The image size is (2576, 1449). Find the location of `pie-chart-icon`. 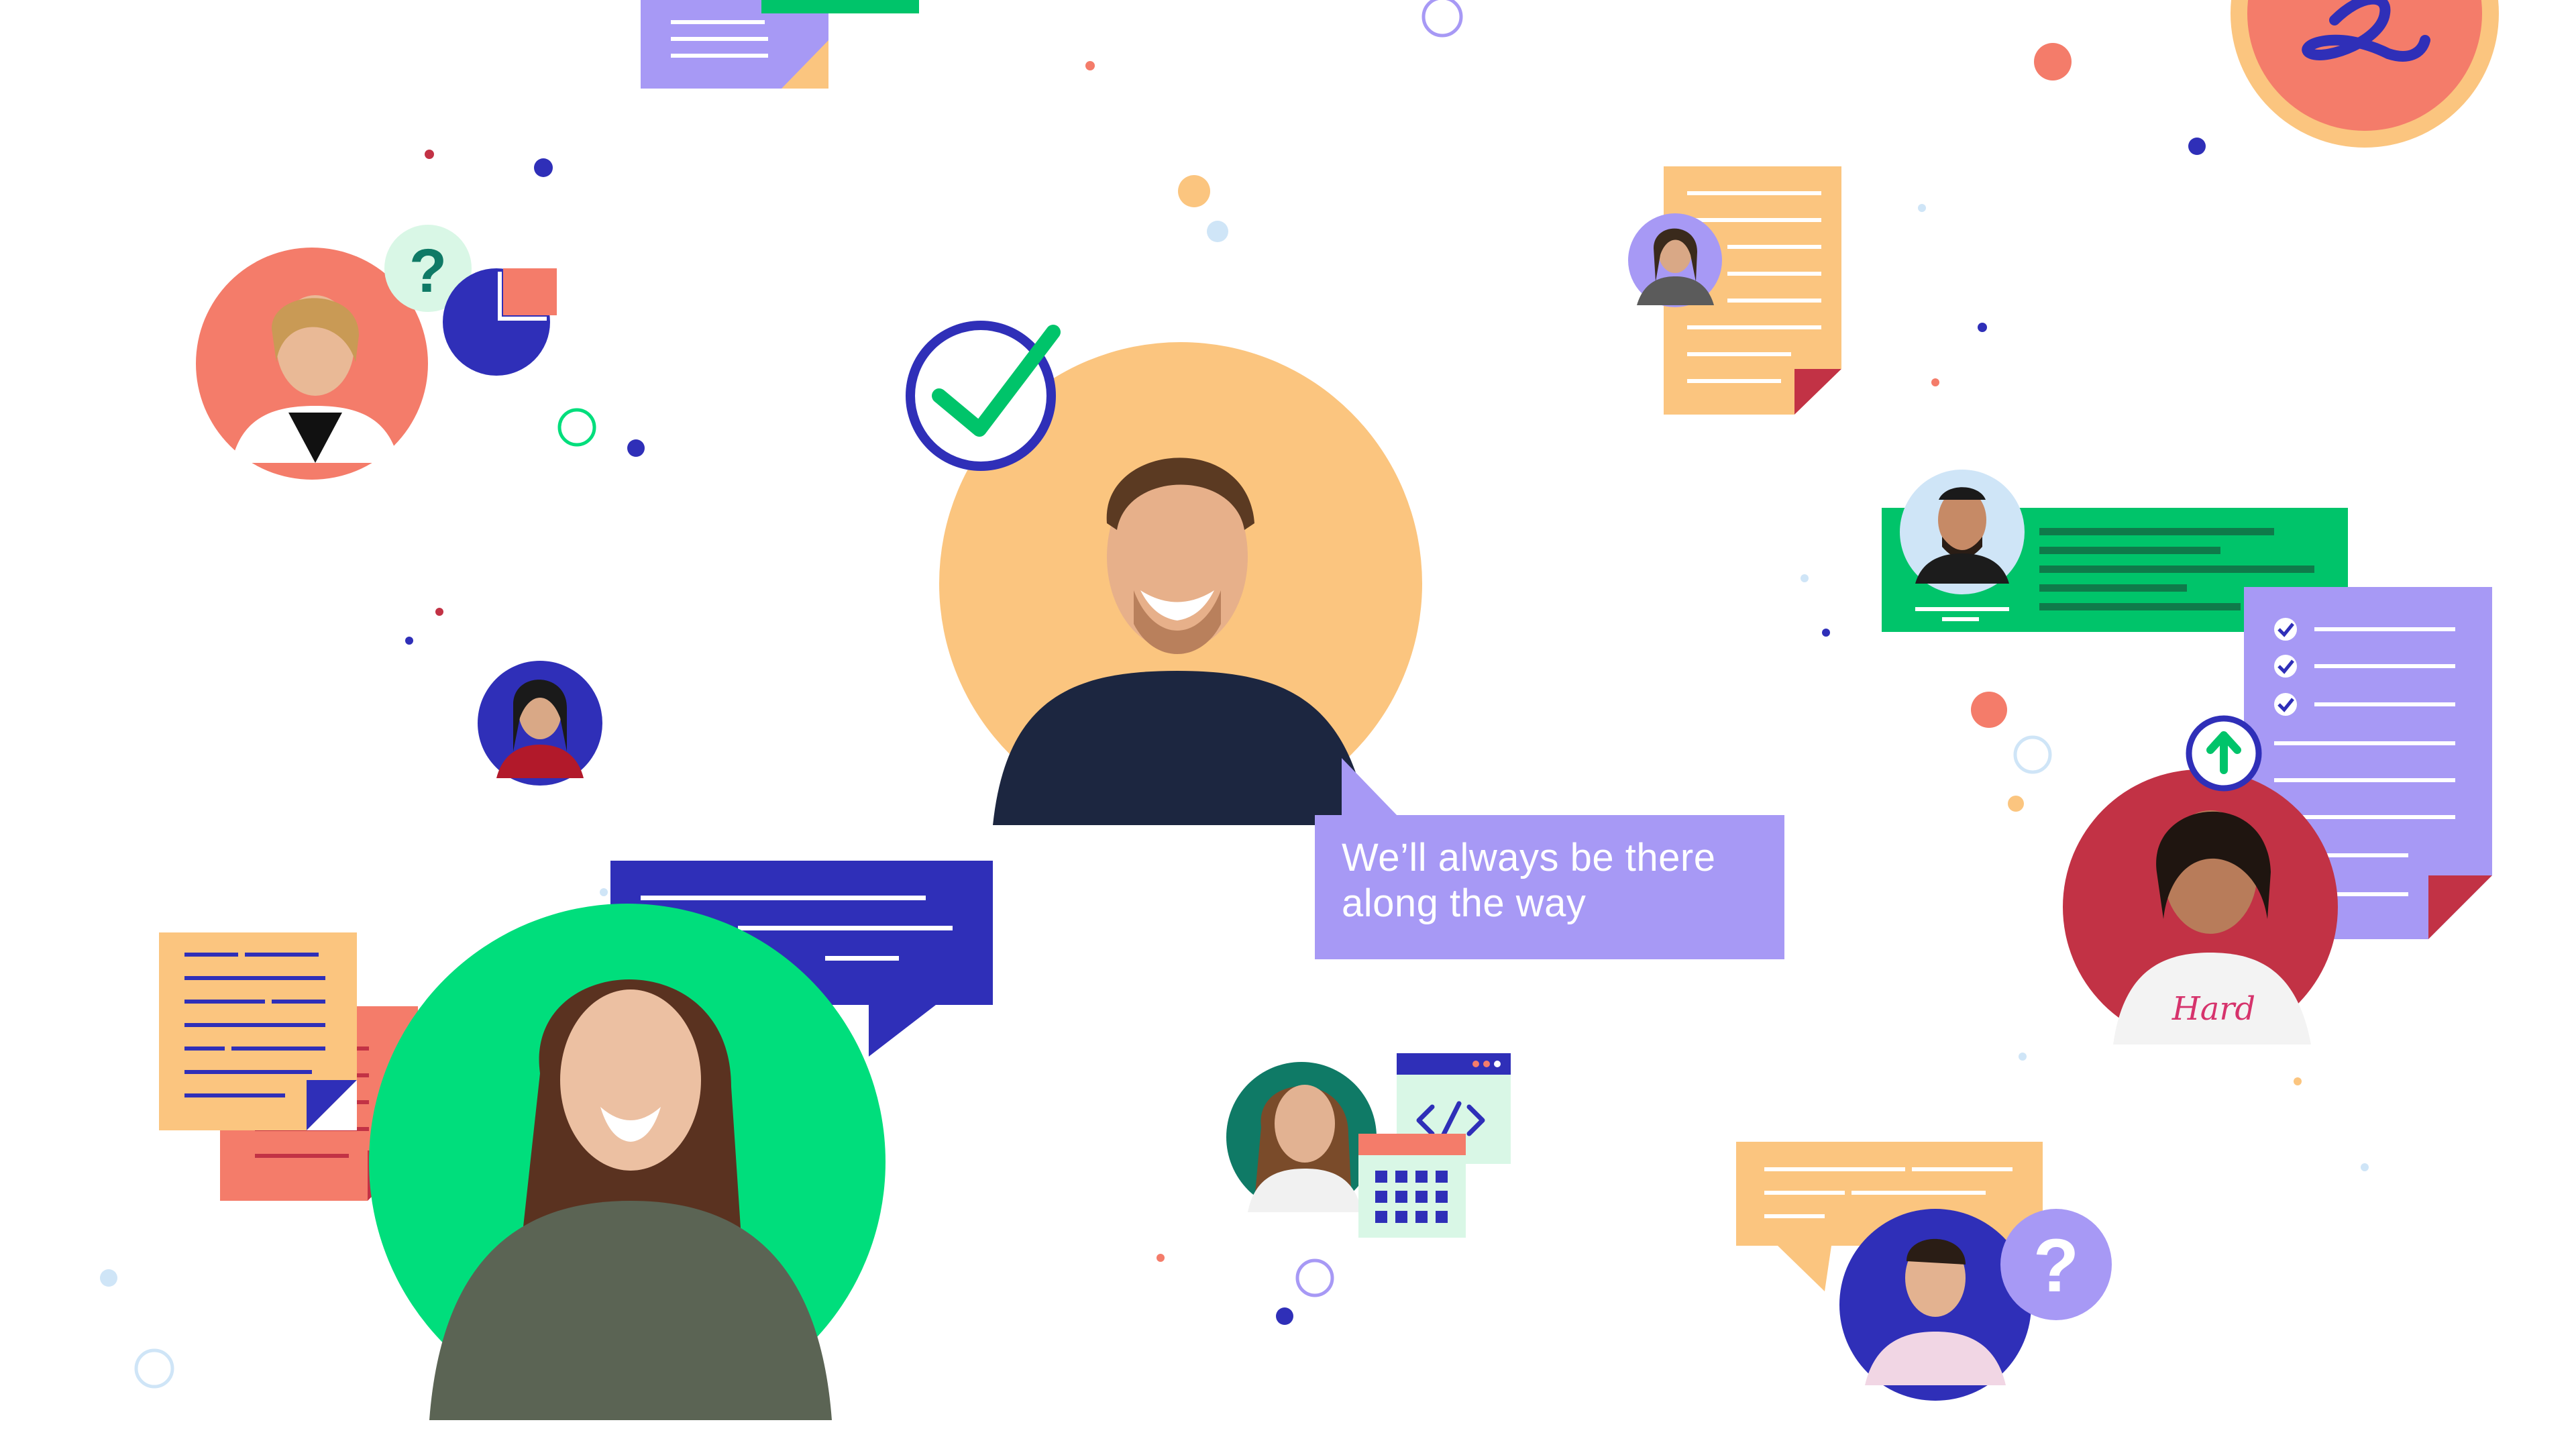

pie-chart-icon is located at coordinates (500, 322).